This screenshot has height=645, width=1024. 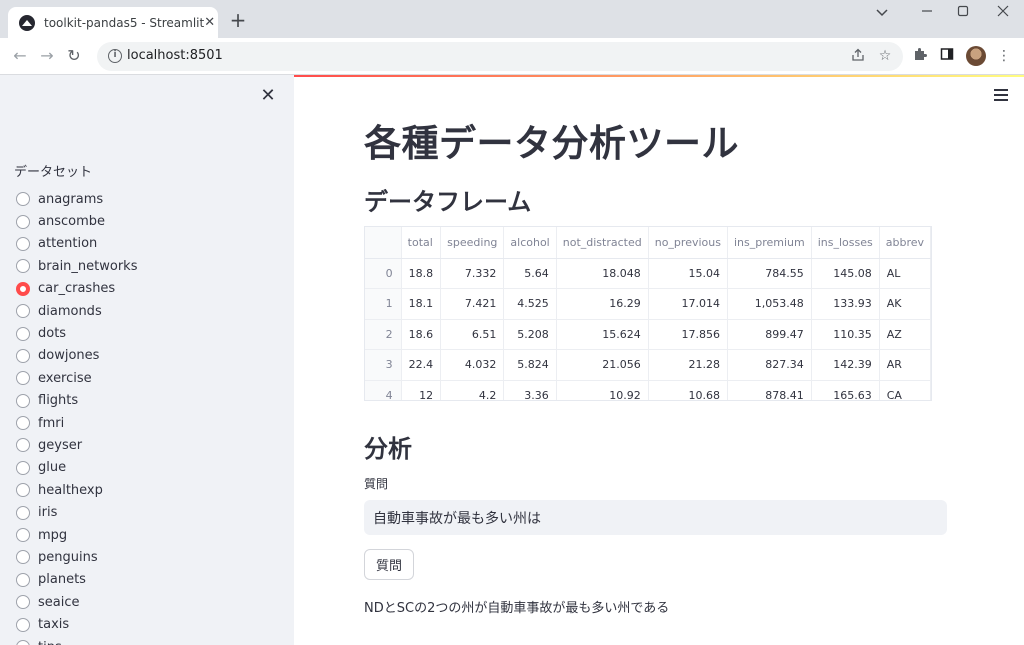 What do you see at coordinates (905, 304) in the screenshot?
I see `table-cell: AK` at bounding box center [905, 304].